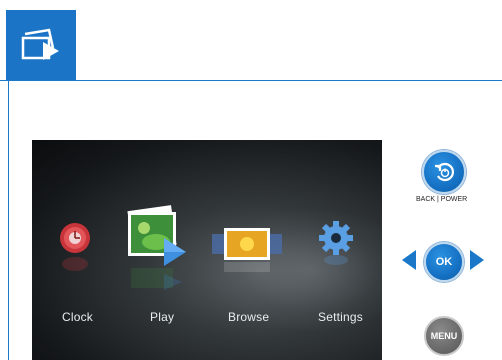  What do you see at coordinates (78, 317) in the screenshot?
I see `menu-label-clock: Clock` at bounding box center [78, 317].